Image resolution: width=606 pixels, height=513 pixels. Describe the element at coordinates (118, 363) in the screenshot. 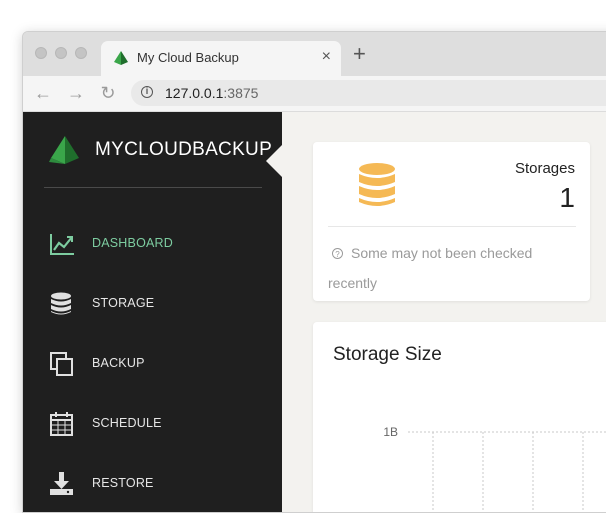

I see `sidebar-item-label: BACKUP` at that location.